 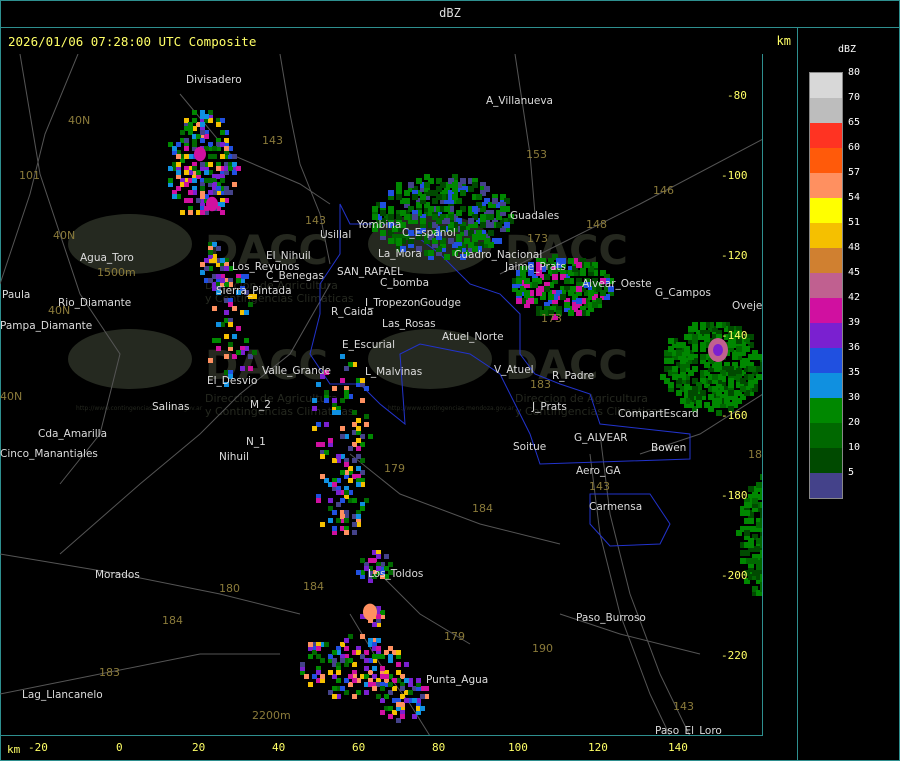 What do you see at coordinates (335, 235) in the screenshot?
I see `place-usillal: Usillal` at bounding box center [335, 235].